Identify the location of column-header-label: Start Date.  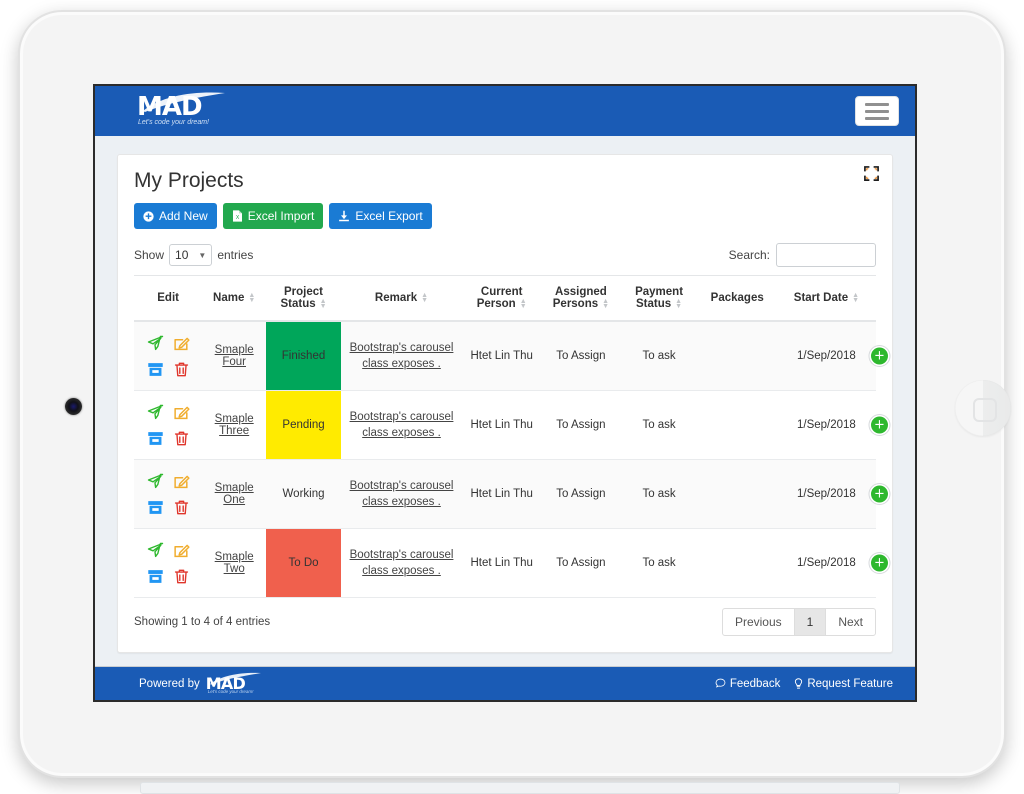
(821, 298).